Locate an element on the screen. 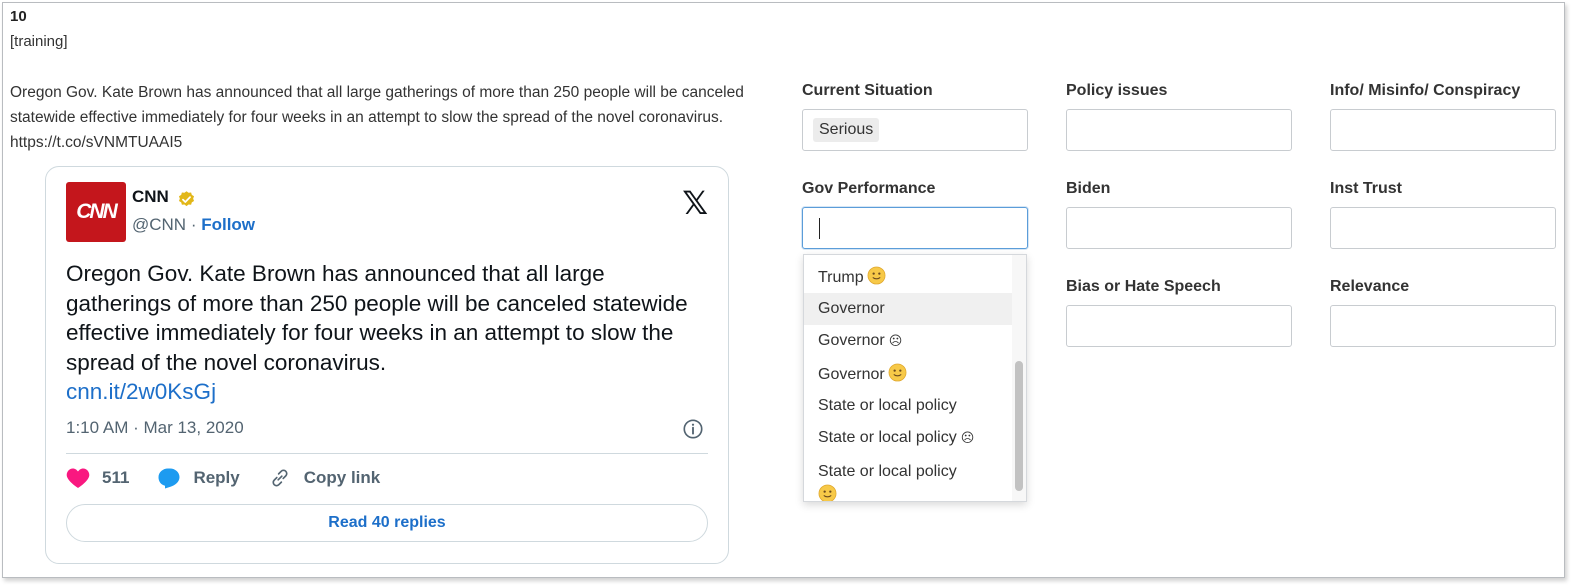 The width and height of the screenshot is (1576, 585). tweet-actions: 511 Reply Copy link is located at coordinates (237, 478).